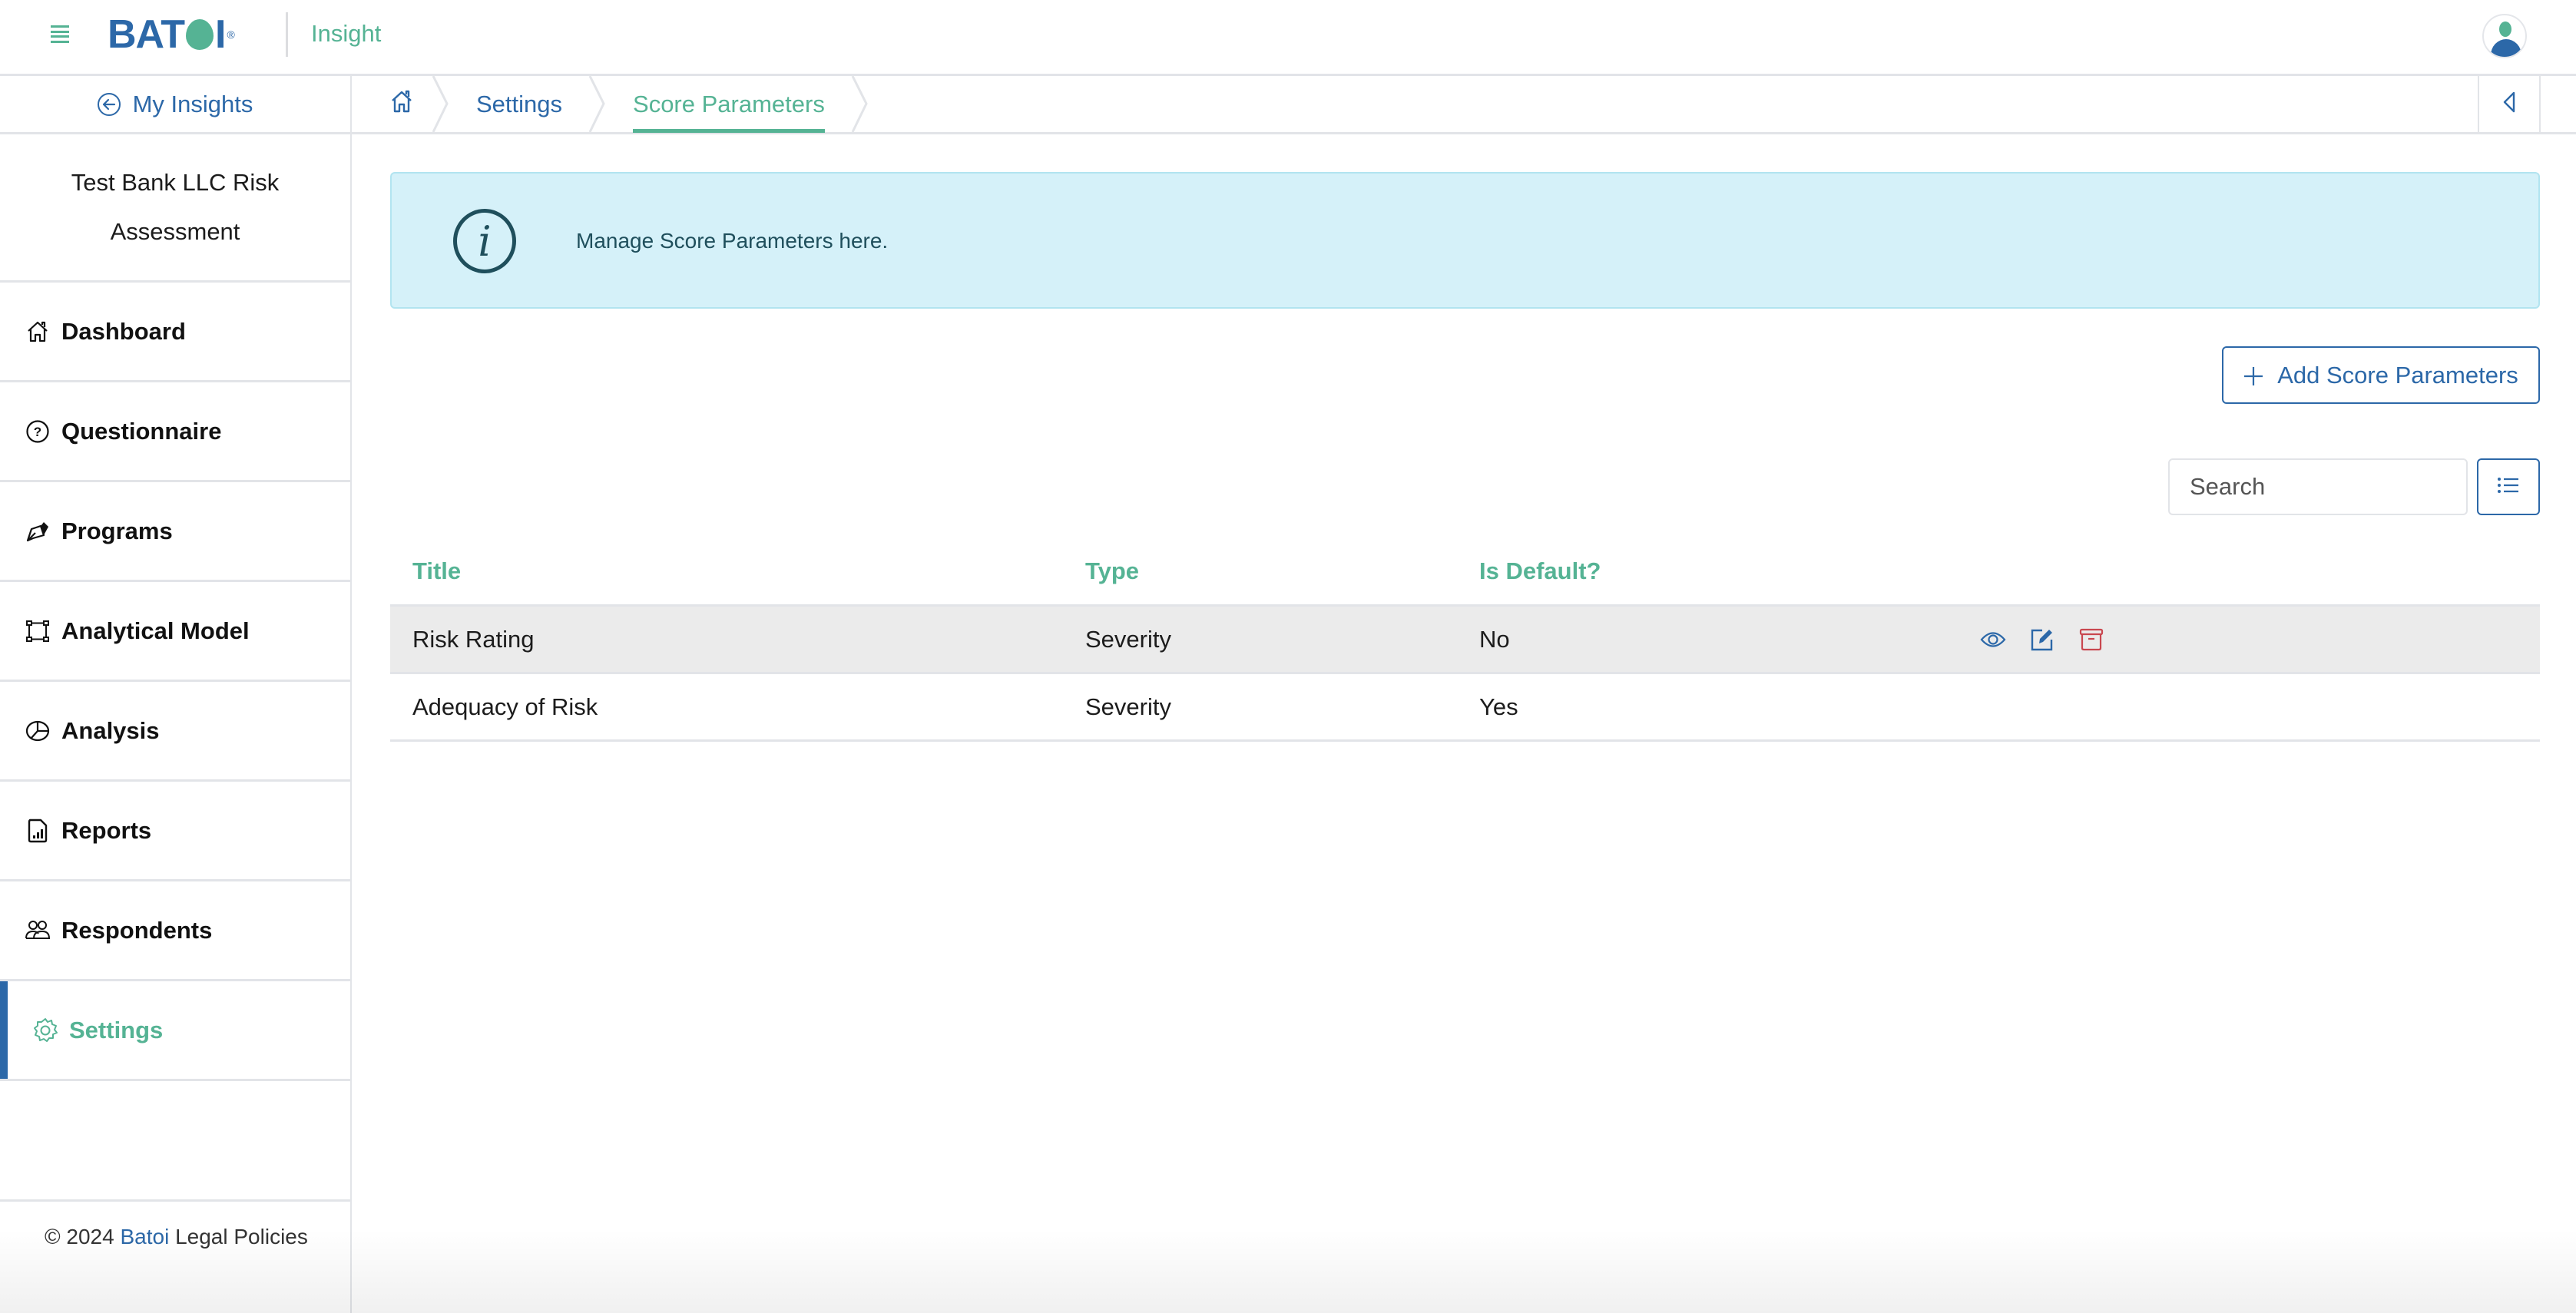 Image resolution: width=2576 pixels, height=1313 pixels. What do you see at coordinates (1282, 571) in the screenshot?
I see `column-header-type: Type` at bounding box center [1282, 571].